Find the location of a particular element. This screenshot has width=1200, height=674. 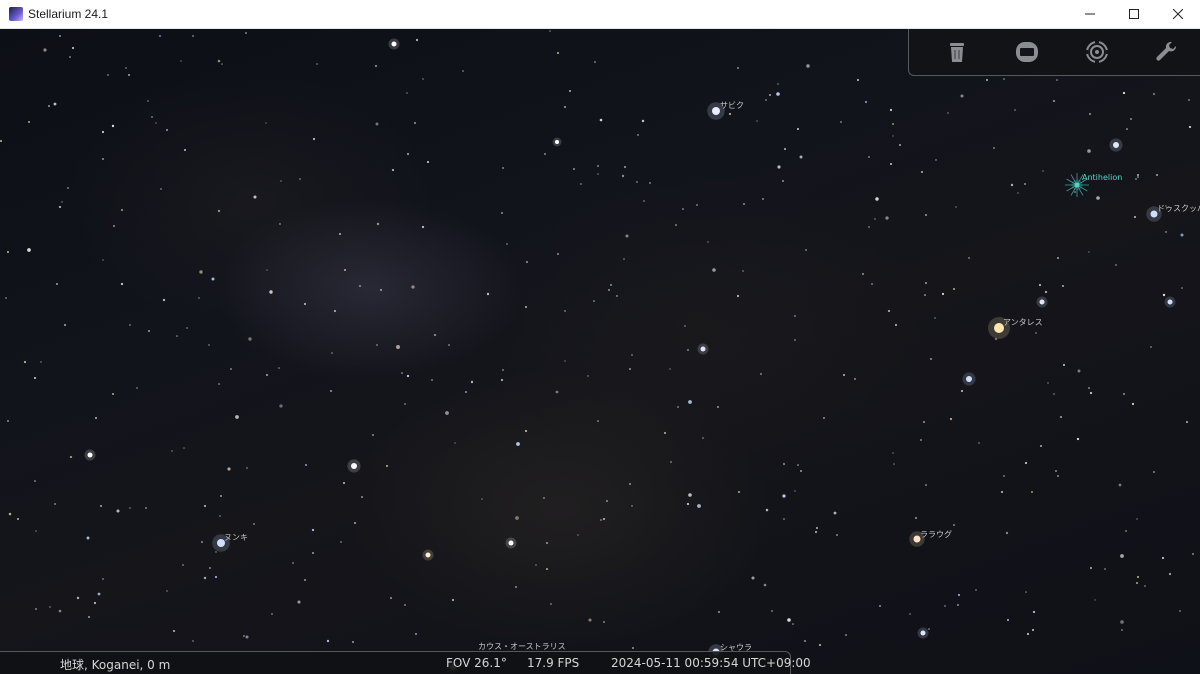

star-sabik is located at coordinates (716, 111).